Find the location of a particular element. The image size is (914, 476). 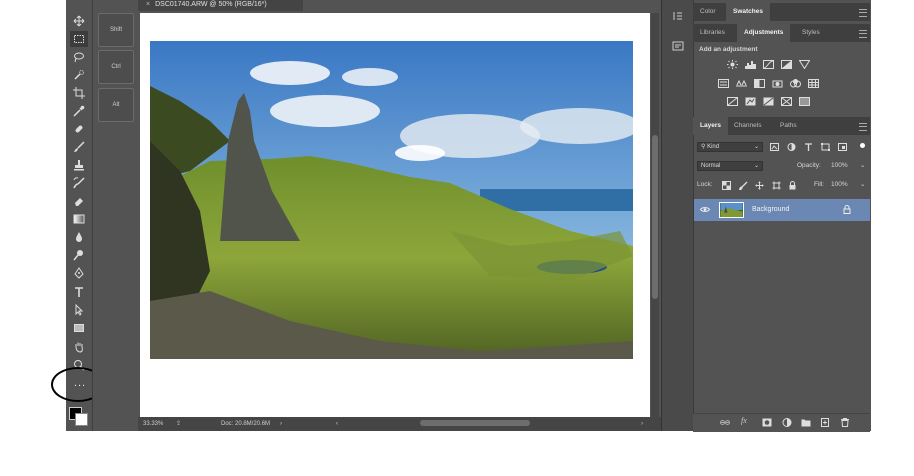

blend-mode-select: Normal ⌄ is located at coordinates (730, 166).